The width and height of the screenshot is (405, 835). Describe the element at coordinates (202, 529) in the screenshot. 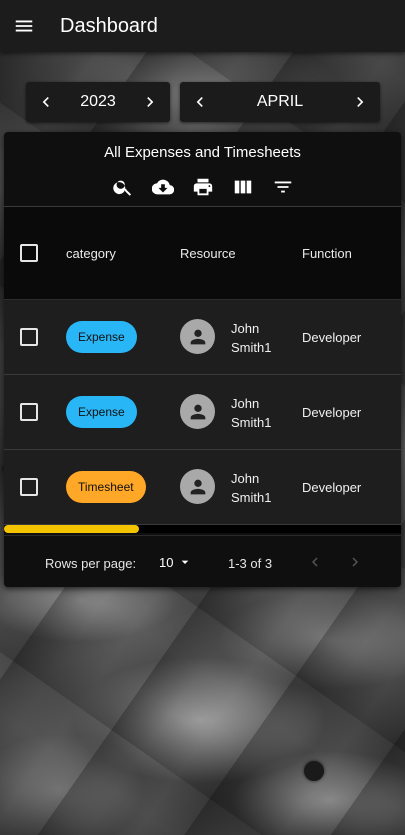

I see `horizontal-scrollbar` at that location.